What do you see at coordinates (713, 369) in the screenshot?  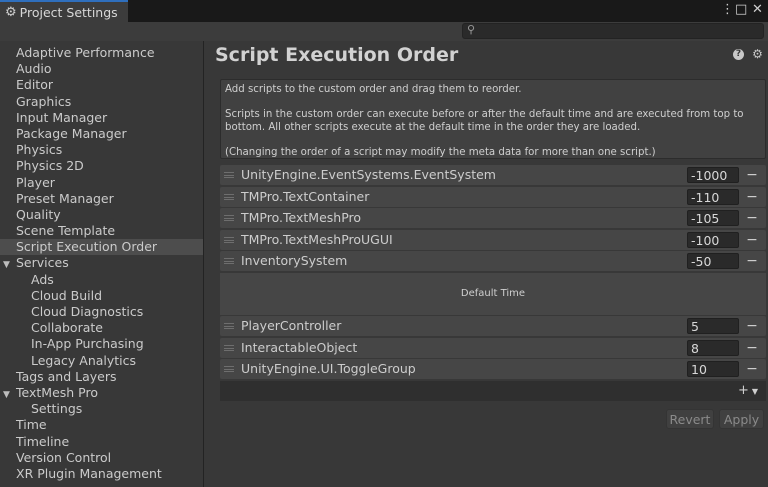 I see `execution-order-field: 10` at bounding box center [713, 369].